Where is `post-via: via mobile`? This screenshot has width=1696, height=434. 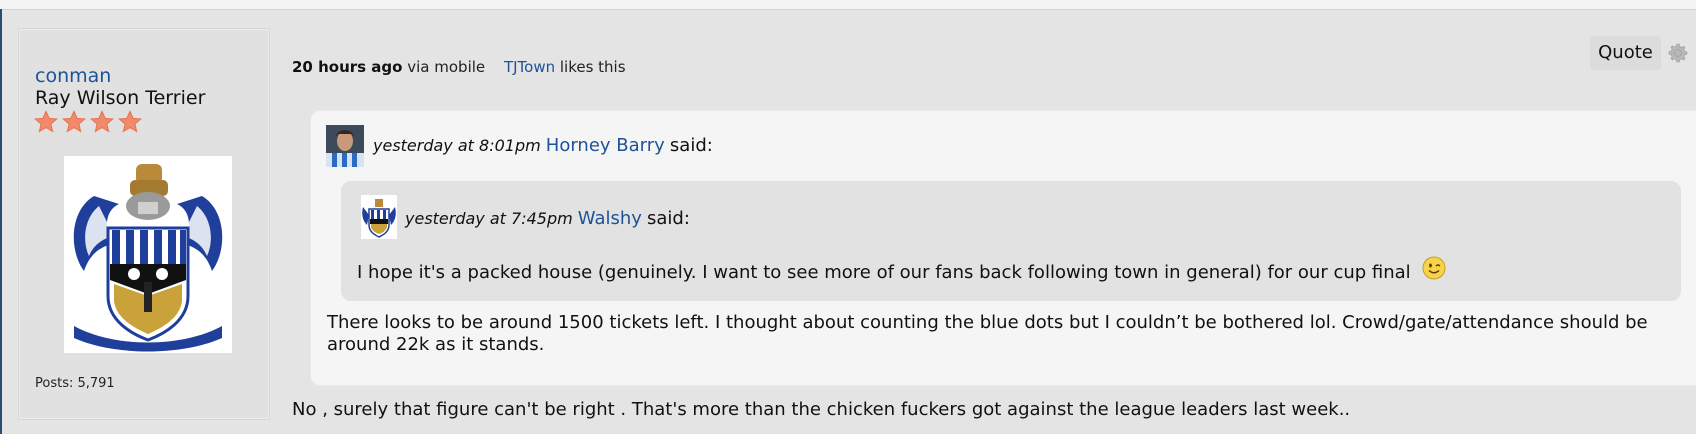
post-via: via mobile is located at coordinates (446, 67).